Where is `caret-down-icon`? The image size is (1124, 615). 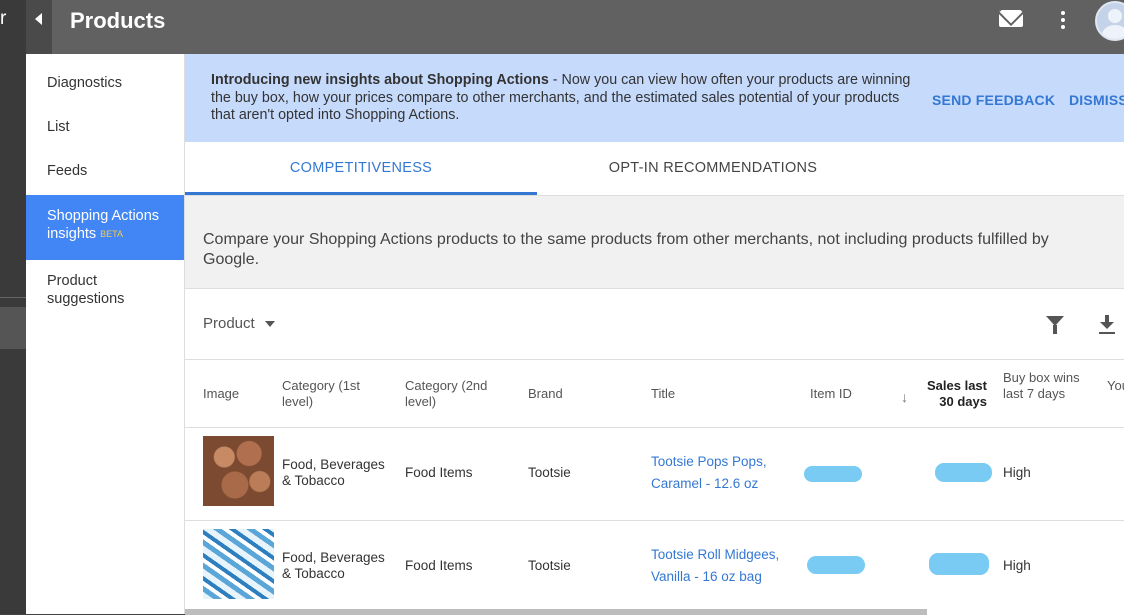
caret-down-icon is located at coordinates (269, 324).